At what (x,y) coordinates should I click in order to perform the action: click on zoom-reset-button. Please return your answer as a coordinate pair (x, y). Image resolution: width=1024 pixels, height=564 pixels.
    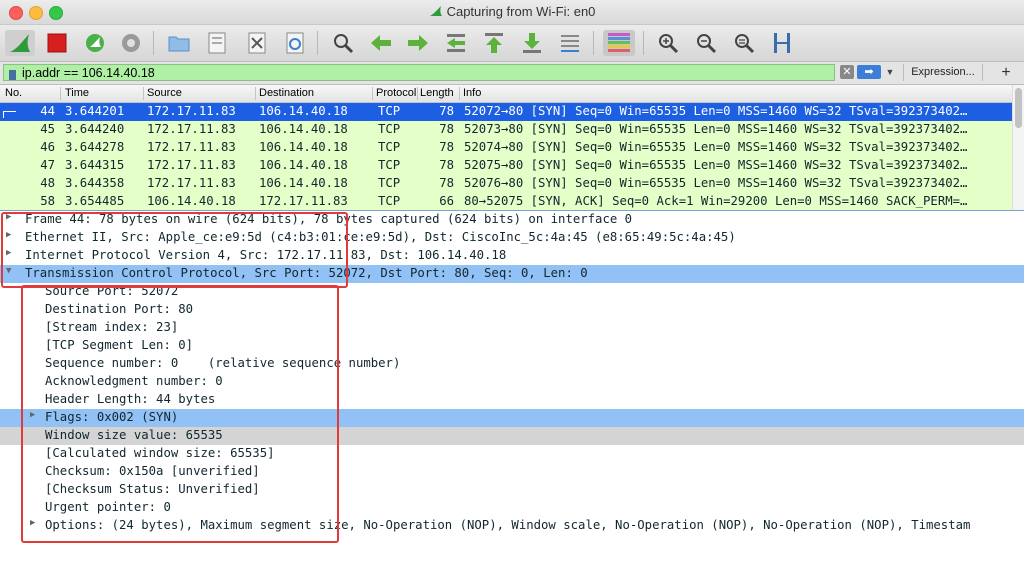
    Looking at the image, I should click on (744, 43).